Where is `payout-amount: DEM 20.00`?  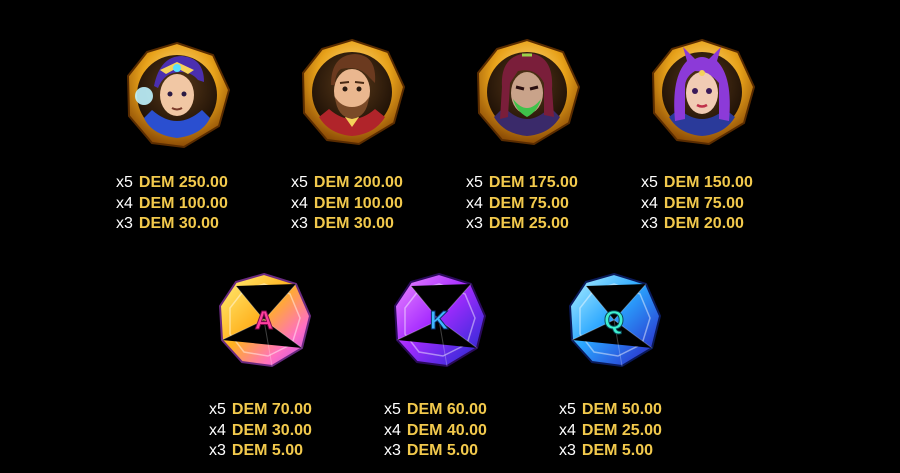
payout-amount: DEM 20.00 is located at coordinates (703, 223).